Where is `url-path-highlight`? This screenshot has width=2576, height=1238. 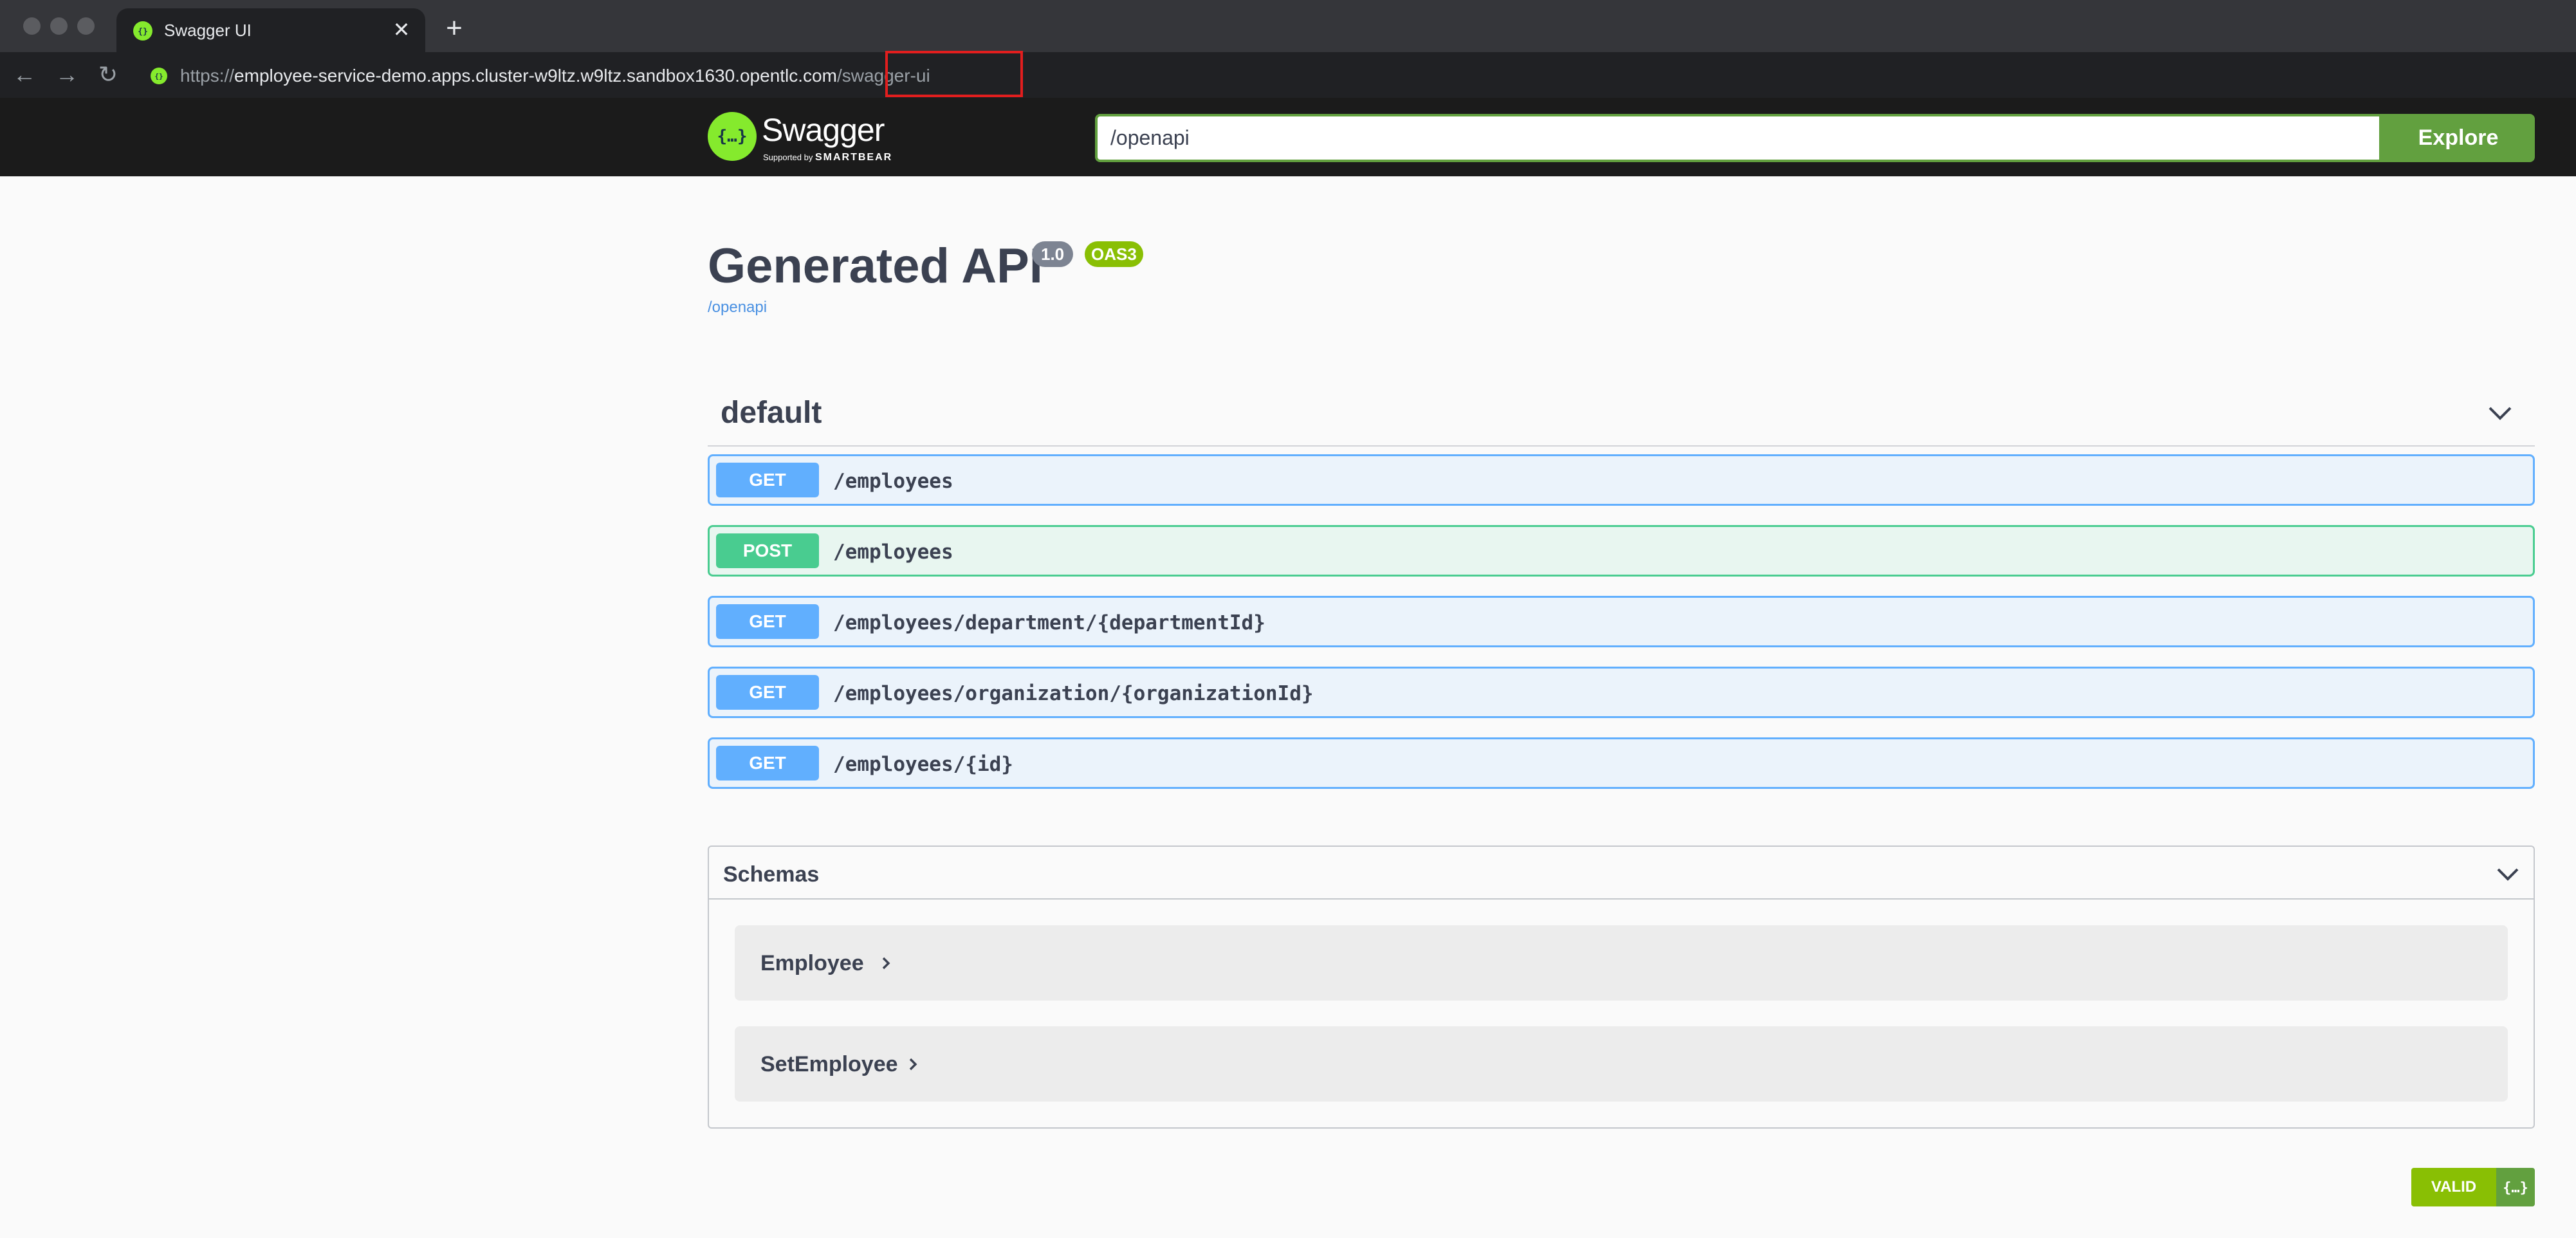
url-path-highlight is located at coordinates (954, 74).